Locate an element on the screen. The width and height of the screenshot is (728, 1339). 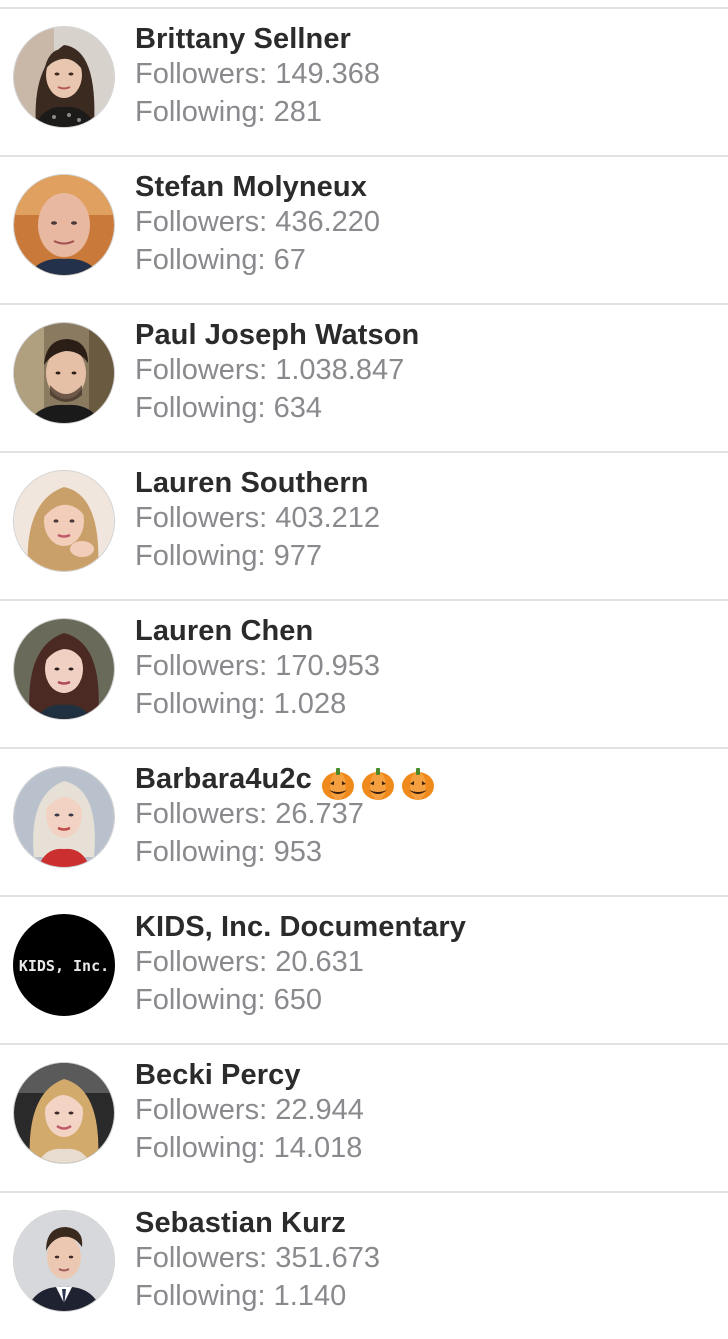
following-count: Following: 634 is located at coordinates (228, 408).